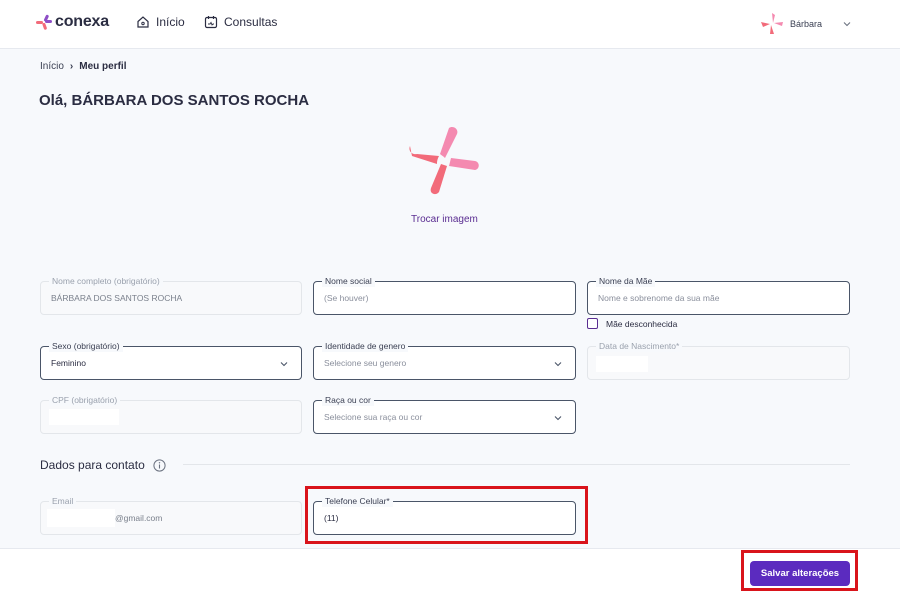 The image size is (900, 595). What do you see at coordinates (170, 22) in the screenshot?
I see `nav-inicio-label: Início` at bounding box center [170, 22].